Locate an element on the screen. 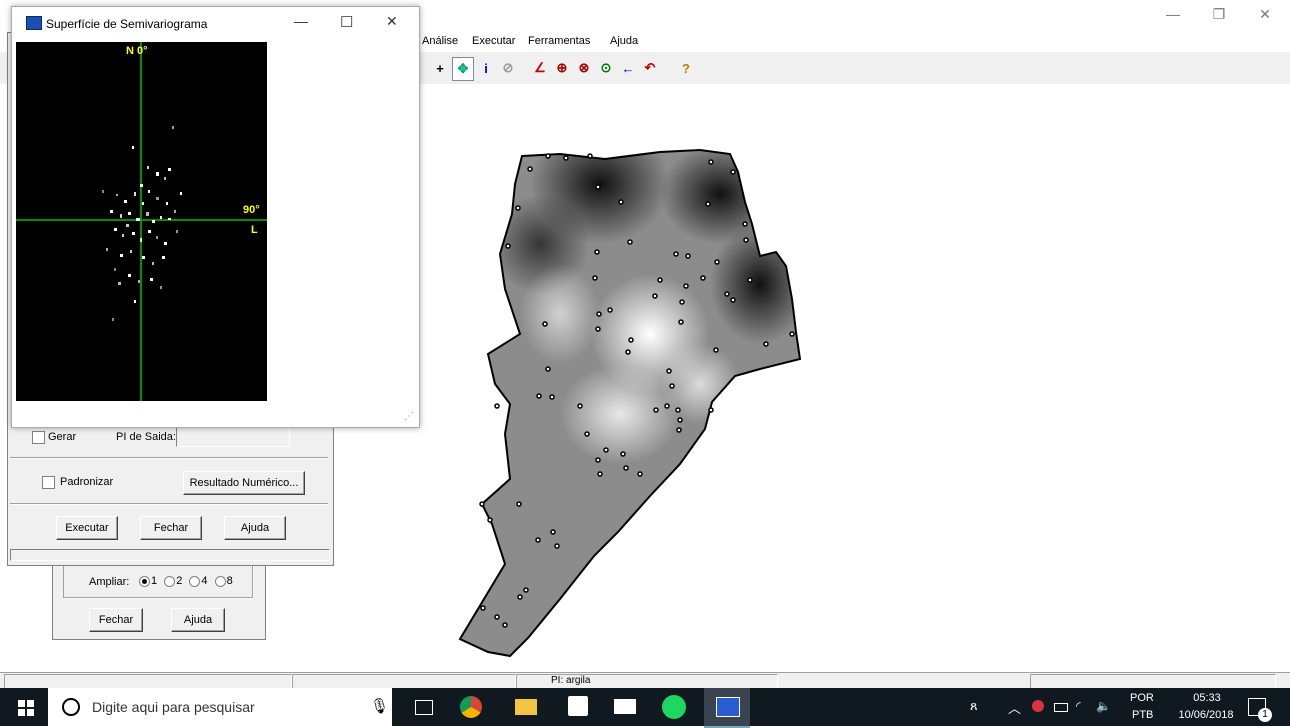 This screenshot has height=728, width=1290. zoom-fechar-button: Fechar is located at coordinates (116, 620).